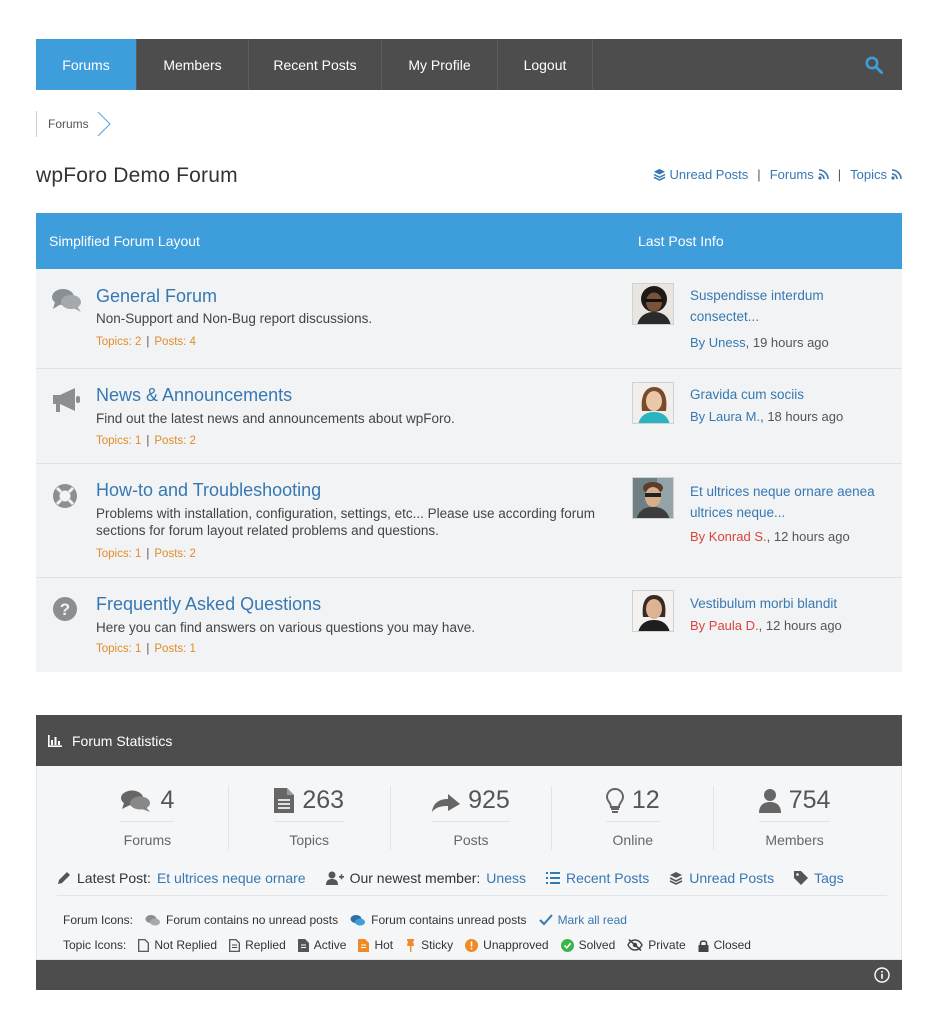 The height and width of the screenshot is (1024, 938). Describe the element at coordinates (567, 945) in the screenshot. I see `check-circle-icon` at that location.